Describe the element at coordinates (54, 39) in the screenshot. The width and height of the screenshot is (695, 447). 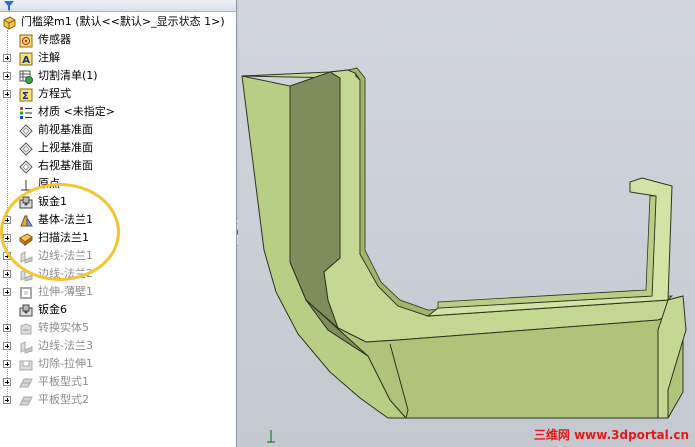
I see `tree-item-label: 传感器` at that location.